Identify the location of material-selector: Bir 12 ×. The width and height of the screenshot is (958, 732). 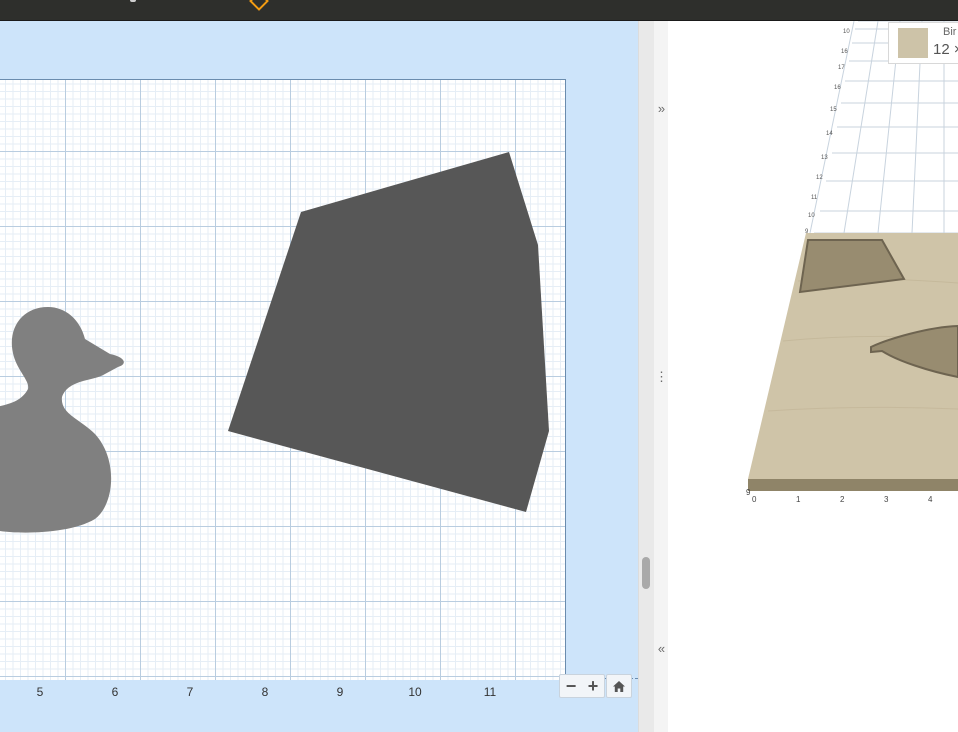
(923, 43).